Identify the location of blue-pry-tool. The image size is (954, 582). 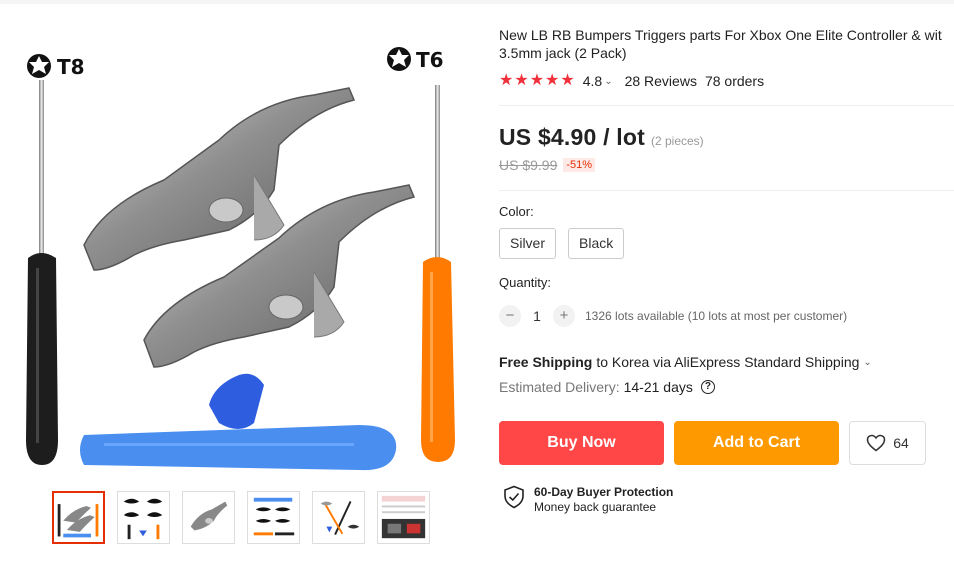
(238, 448).